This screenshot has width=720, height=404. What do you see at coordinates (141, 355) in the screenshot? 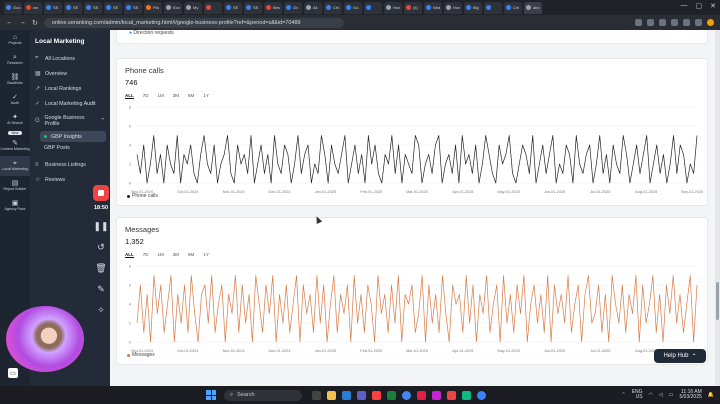
I see `messages-legend: Messages` at bounding box center [141, 355].